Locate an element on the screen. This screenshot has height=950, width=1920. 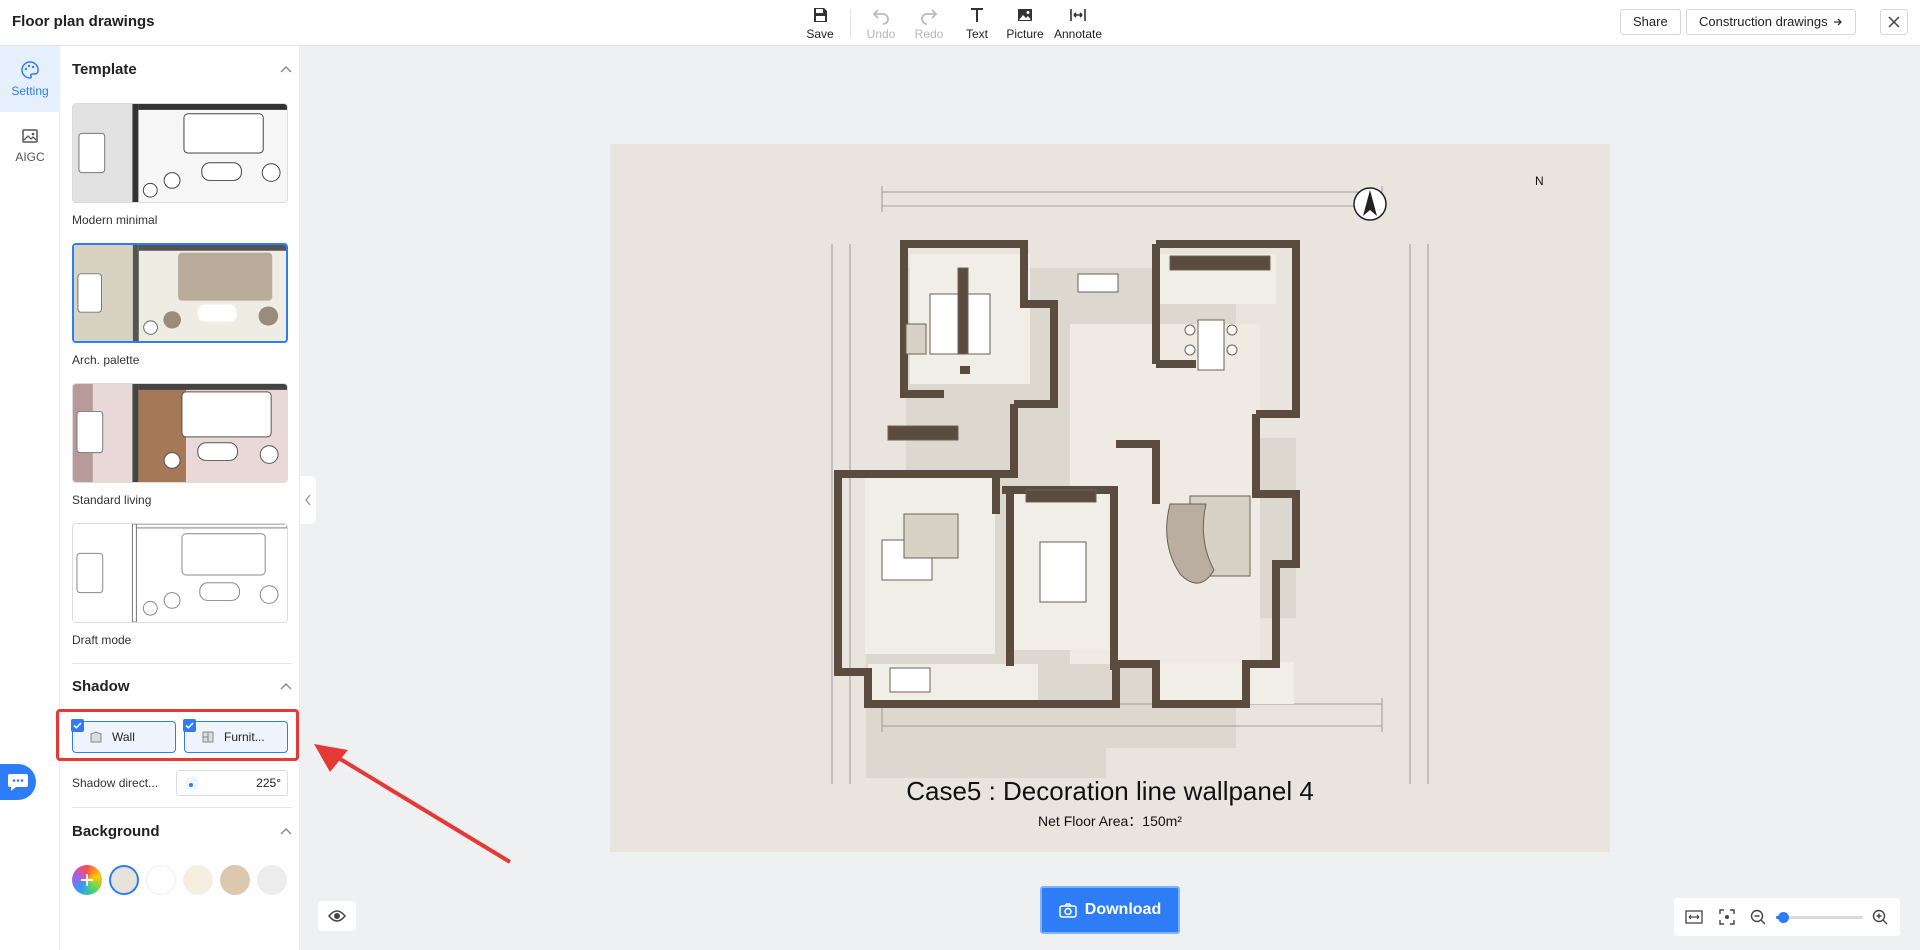
template-standard-living: Standard living is located at coordinates (180, 445).